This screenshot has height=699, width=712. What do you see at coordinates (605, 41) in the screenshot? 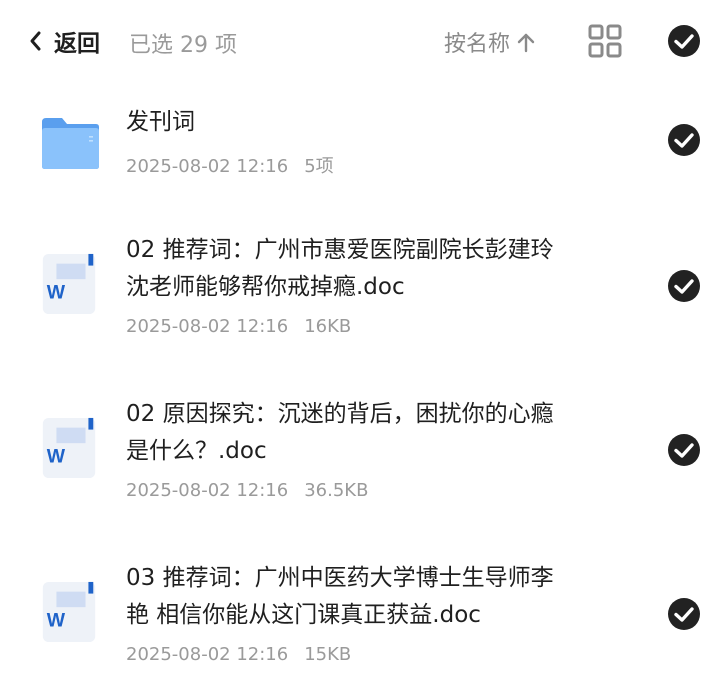
I see `grid-view-icon` at bounding box center [605, 41].